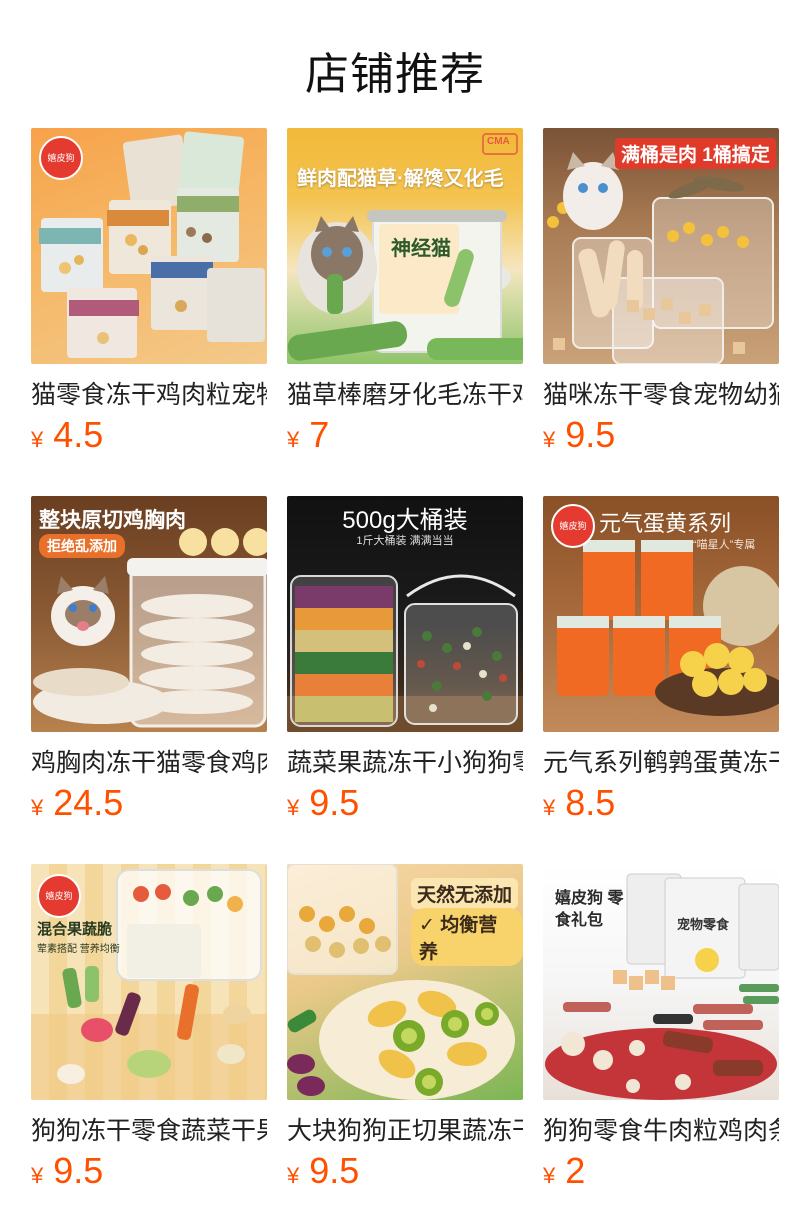  I want to click on image-subtitle: 1斤大桶装 满满当当, so click(405, 541).